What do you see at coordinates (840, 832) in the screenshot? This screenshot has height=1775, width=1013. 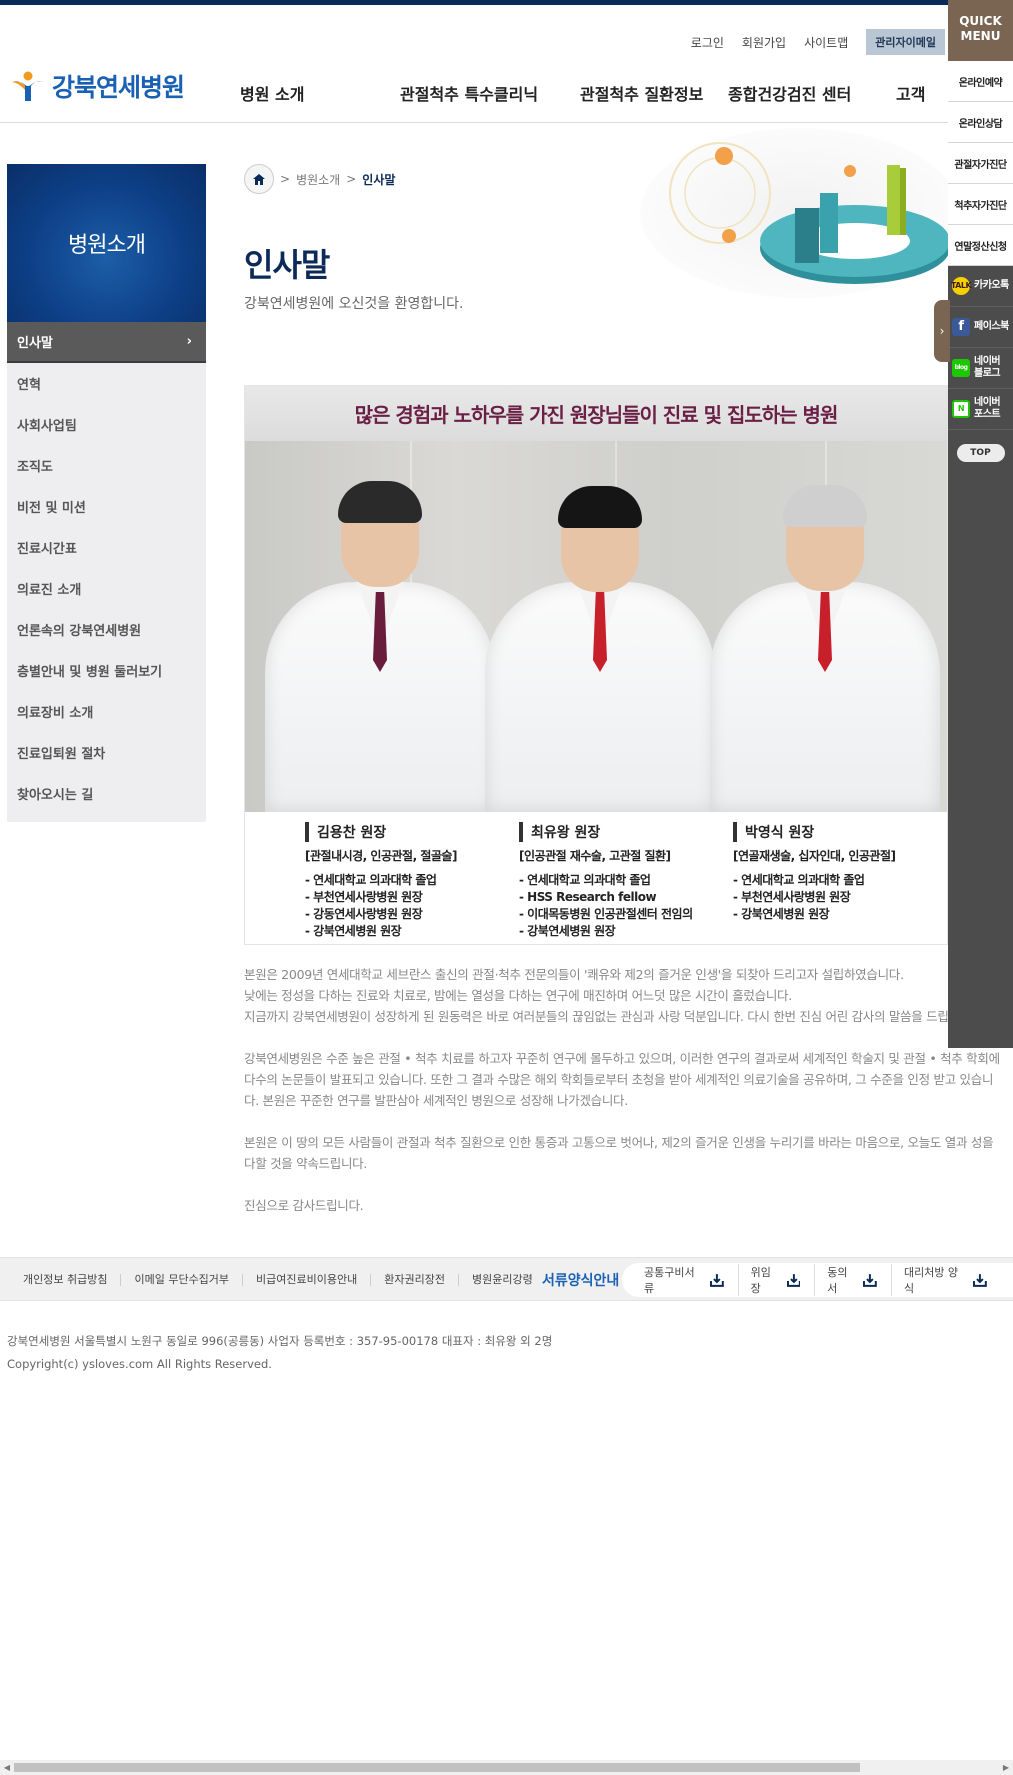 I see `doctor-name: 박영식 원장` at bounding box center [840, 832].